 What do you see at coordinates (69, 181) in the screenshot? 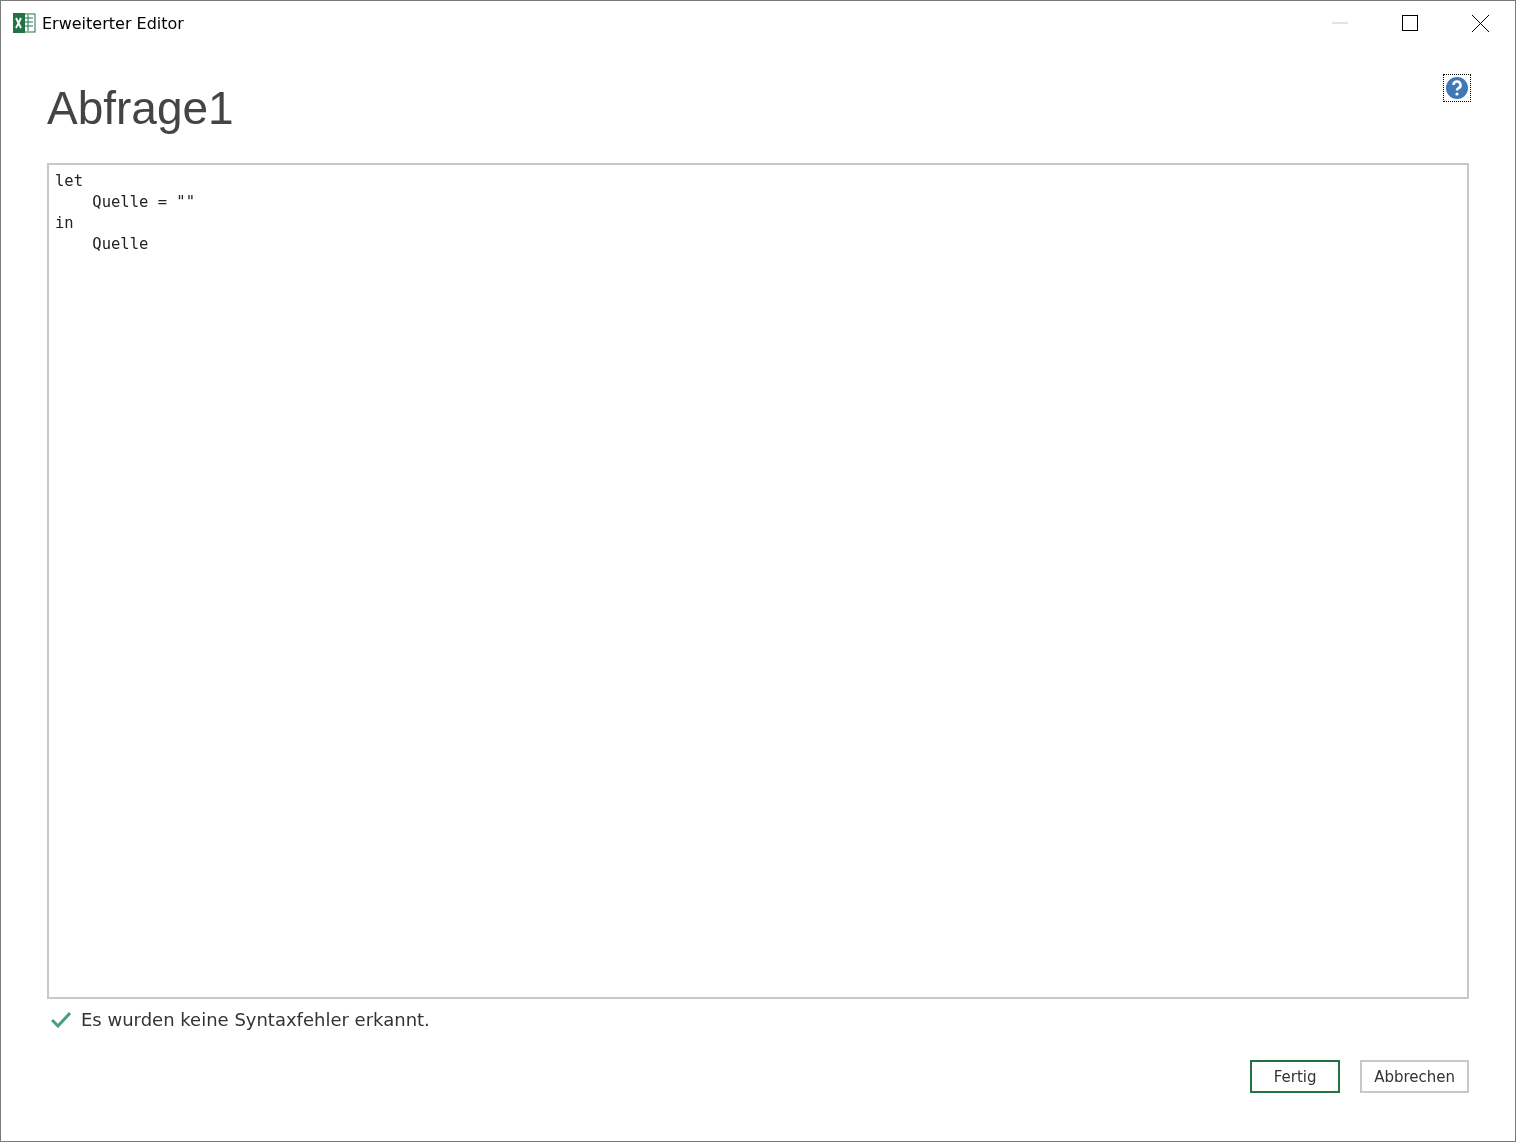
I see `code-line: let` at bounding box center [69, 181].